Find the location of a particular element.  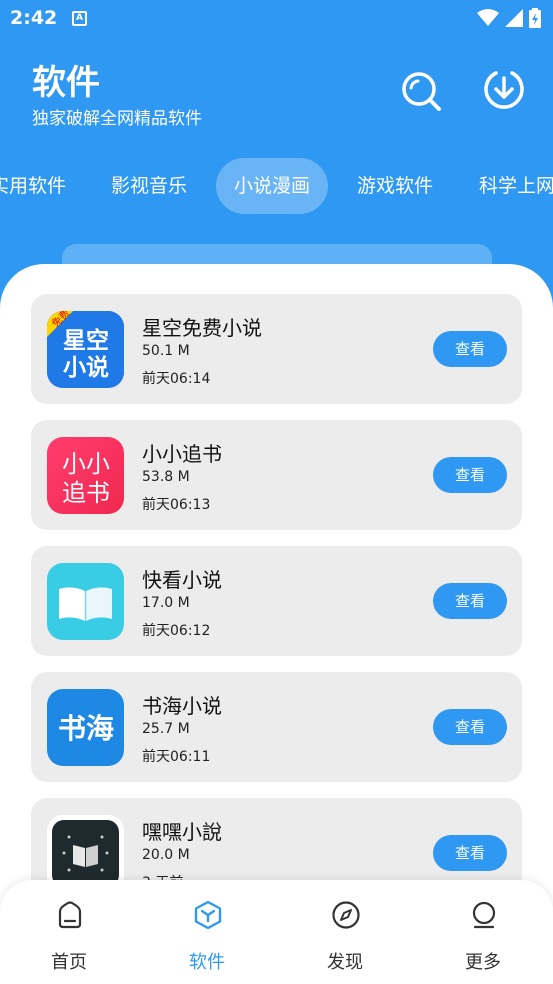

app-size: 25.7 M is located at coordinates (166, 729).